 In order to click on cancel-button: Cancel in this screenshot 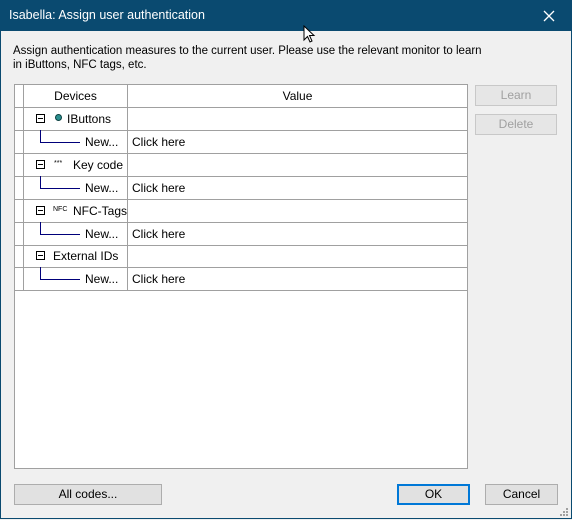, I will do `click(521, 494)`.